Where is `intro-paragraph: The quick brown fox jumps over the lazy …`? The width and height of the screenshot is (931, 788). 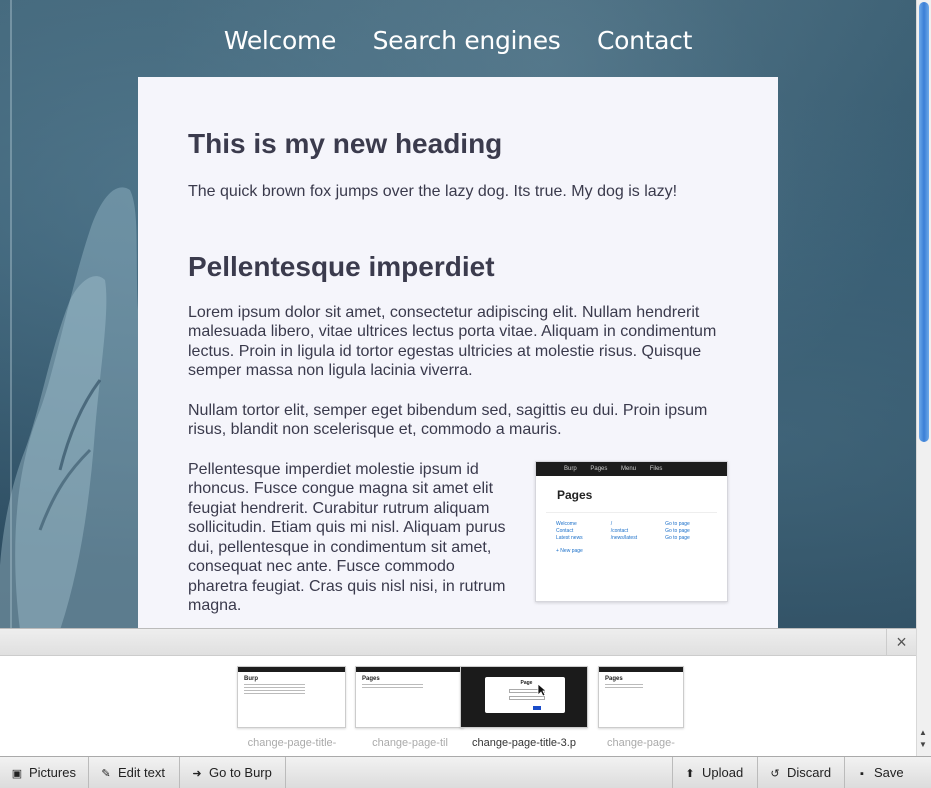 intro-paragraph: The quick brown fox jumps over the lazy … is located at coordinates (458, 192).